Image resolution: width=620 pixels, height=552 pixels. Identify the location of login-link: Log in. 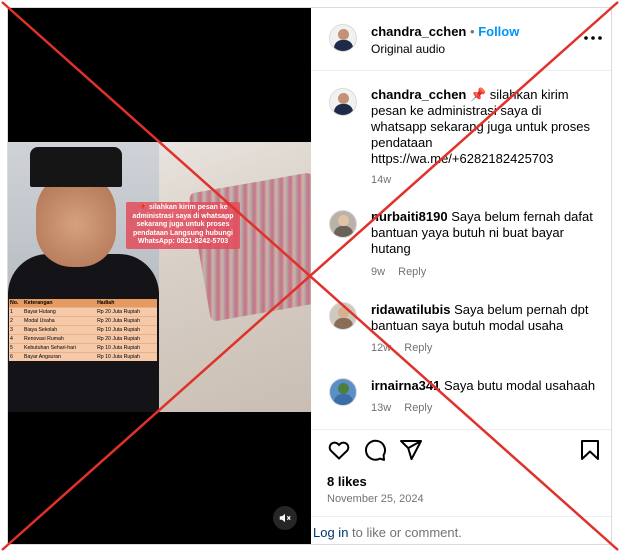
(330, 532).